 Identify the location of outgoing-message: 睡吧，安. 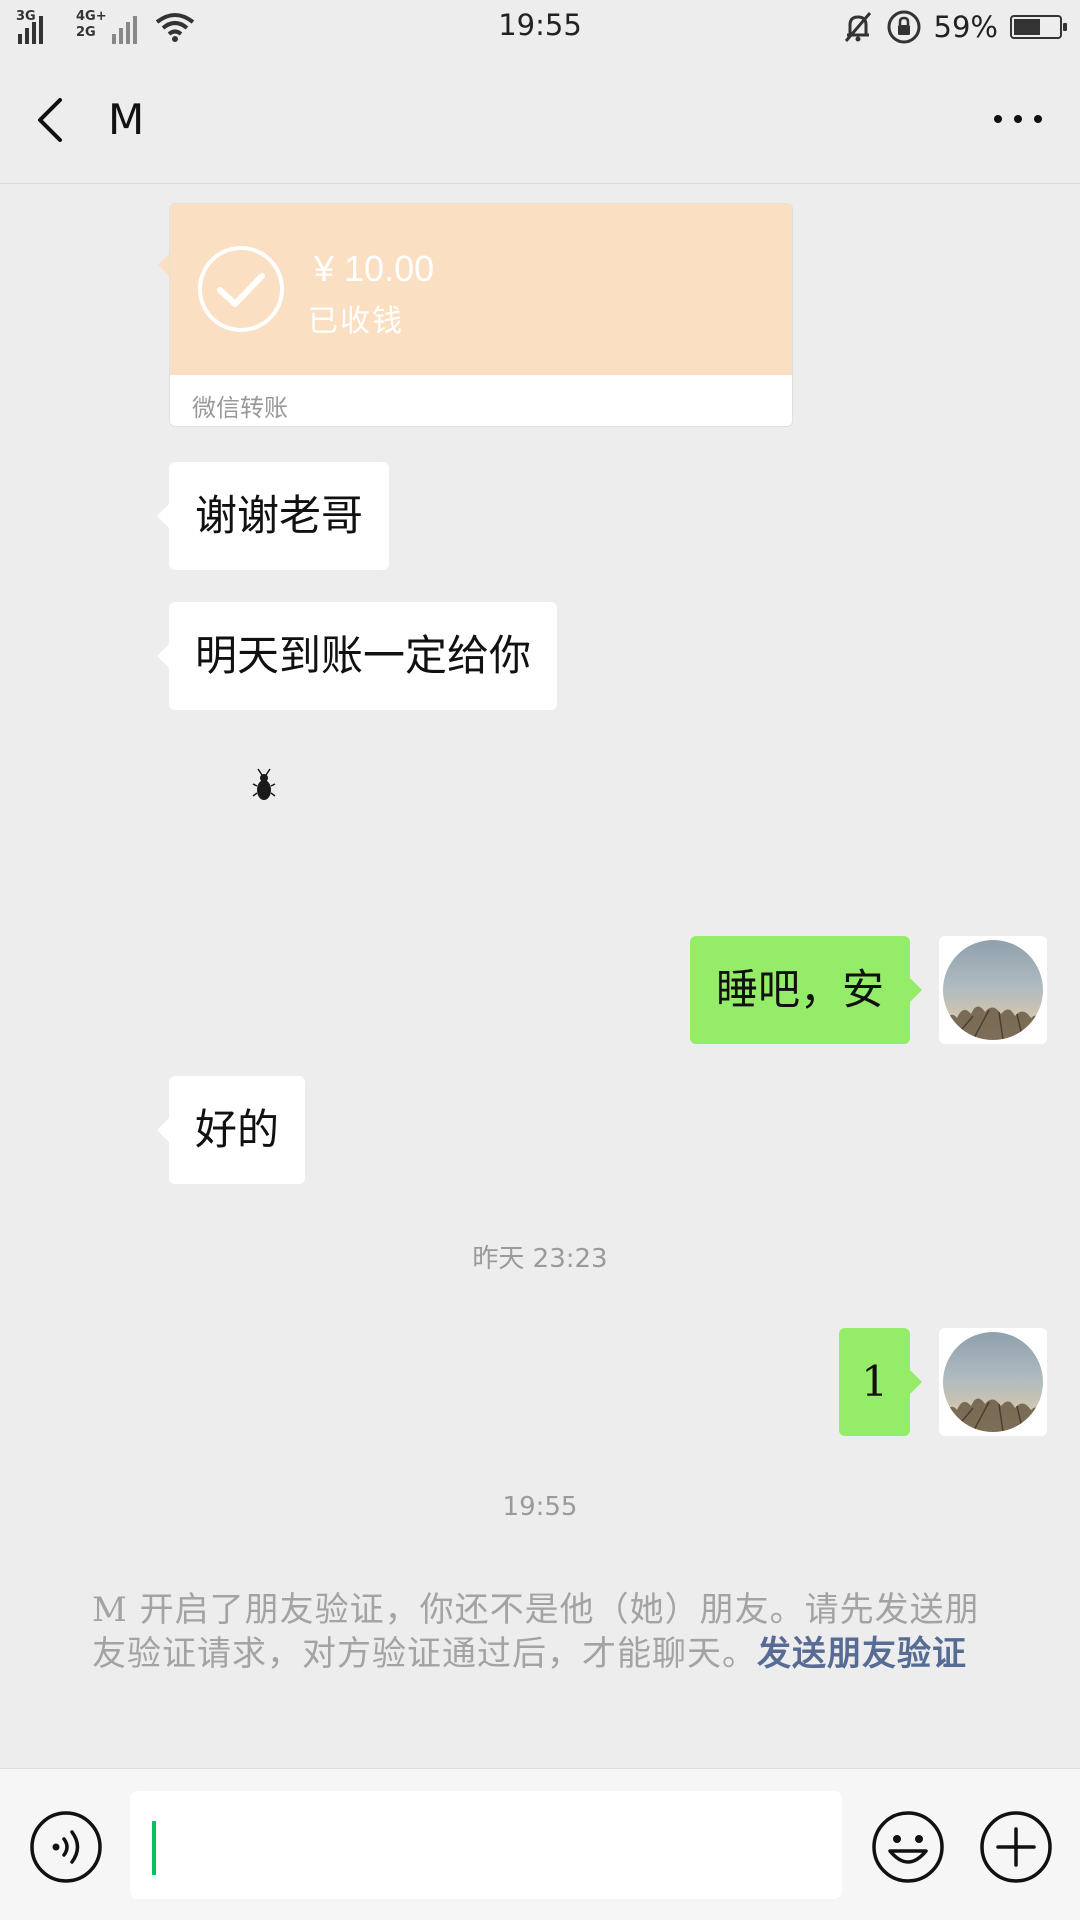
(806, 990).